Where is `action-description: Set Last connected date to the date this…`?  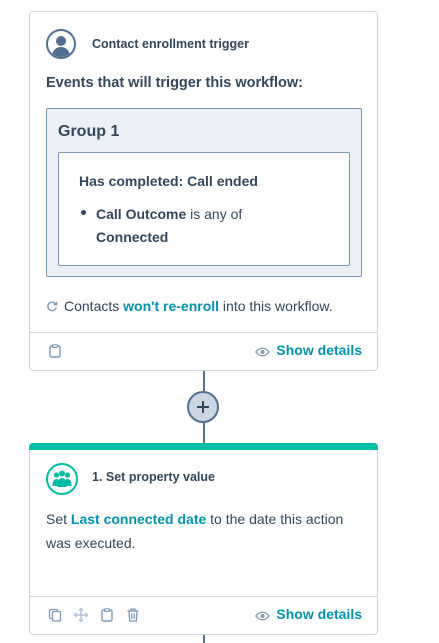
action-description: Set Last connected date to the date this… is located at coordinates (196, 531).